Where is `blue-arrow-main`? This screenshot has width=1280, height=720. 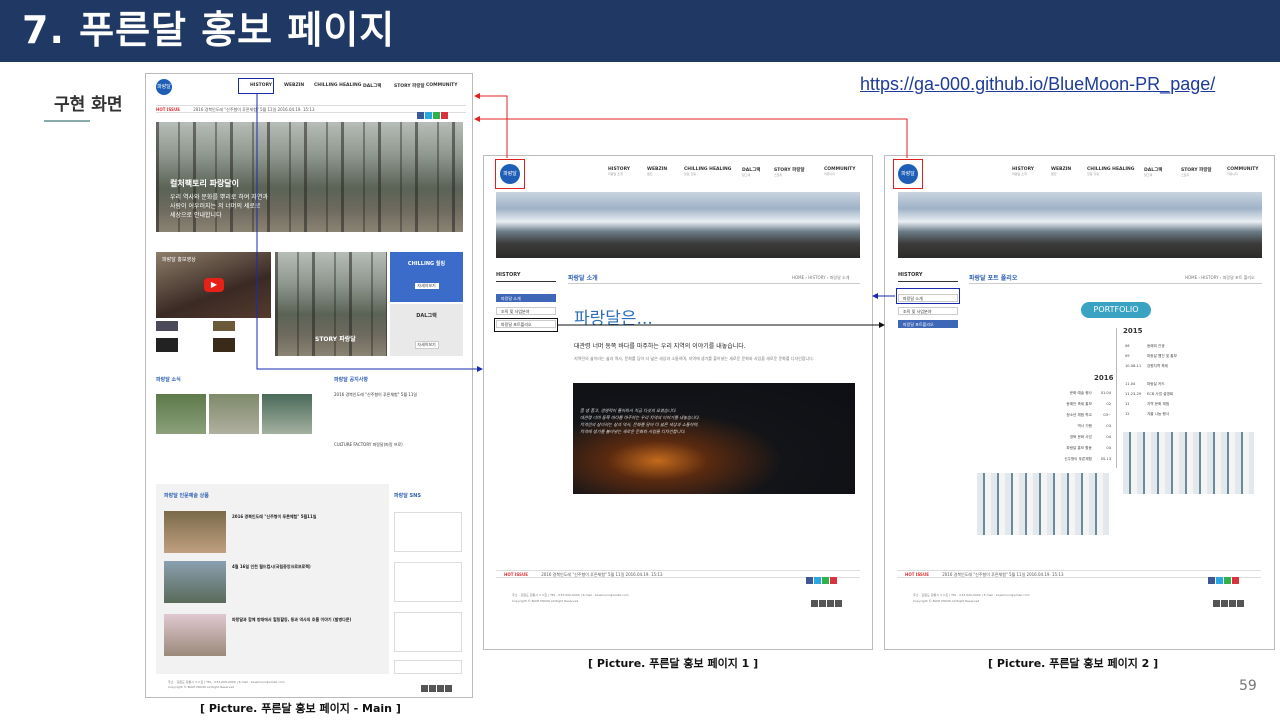
blue-arrow-main is located at coordinates (369, 233).